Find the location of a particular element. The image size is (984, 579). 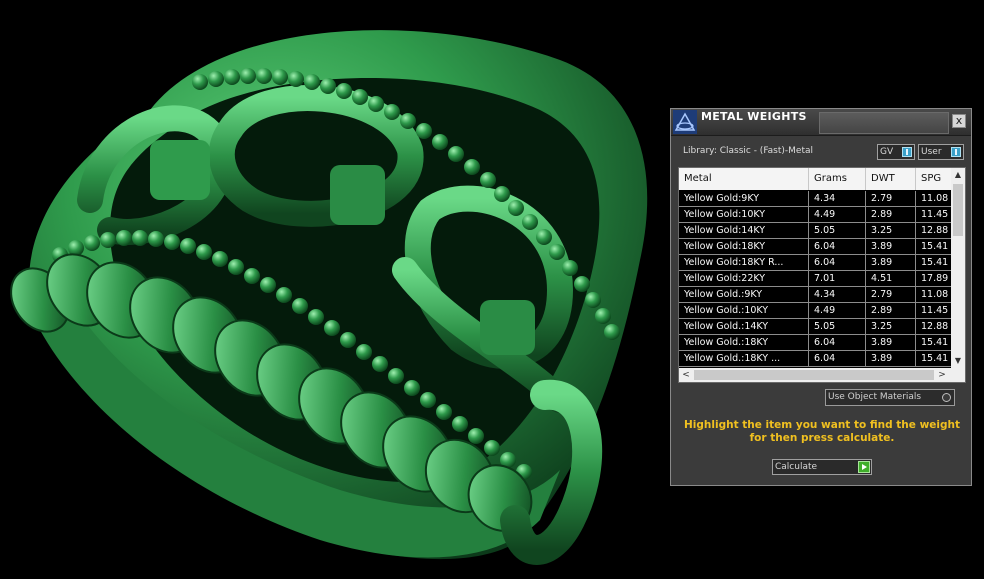

metal-cell: Yellow Gold.:18KY is located at coordinates (744, 343).